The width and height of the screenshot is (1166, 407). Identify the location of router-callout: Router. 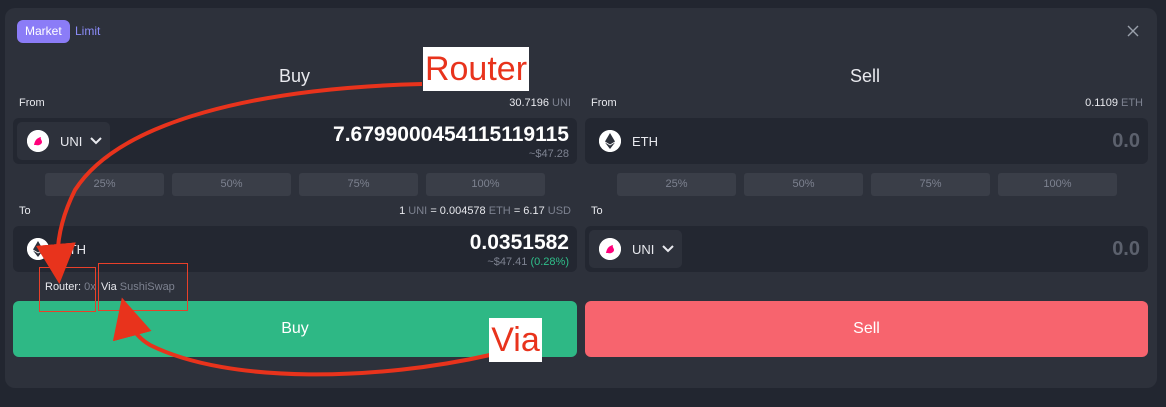
(476, 69).